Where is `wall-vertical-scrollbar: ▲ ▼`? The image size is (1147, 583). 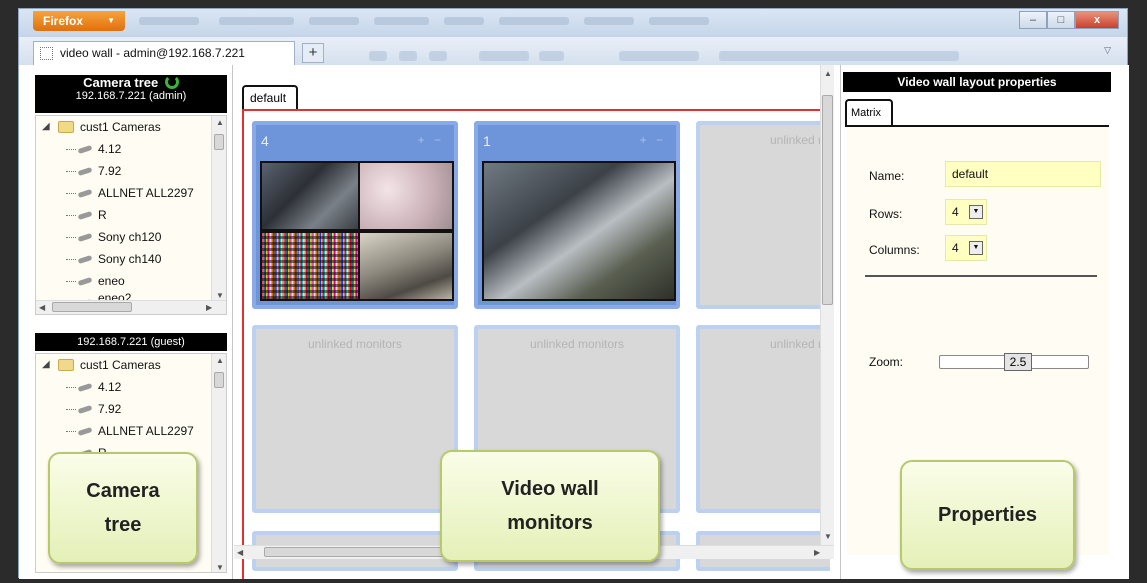
wall-vertical-scrollbar: ▲ ▼ is located at coordinates (827, 305).